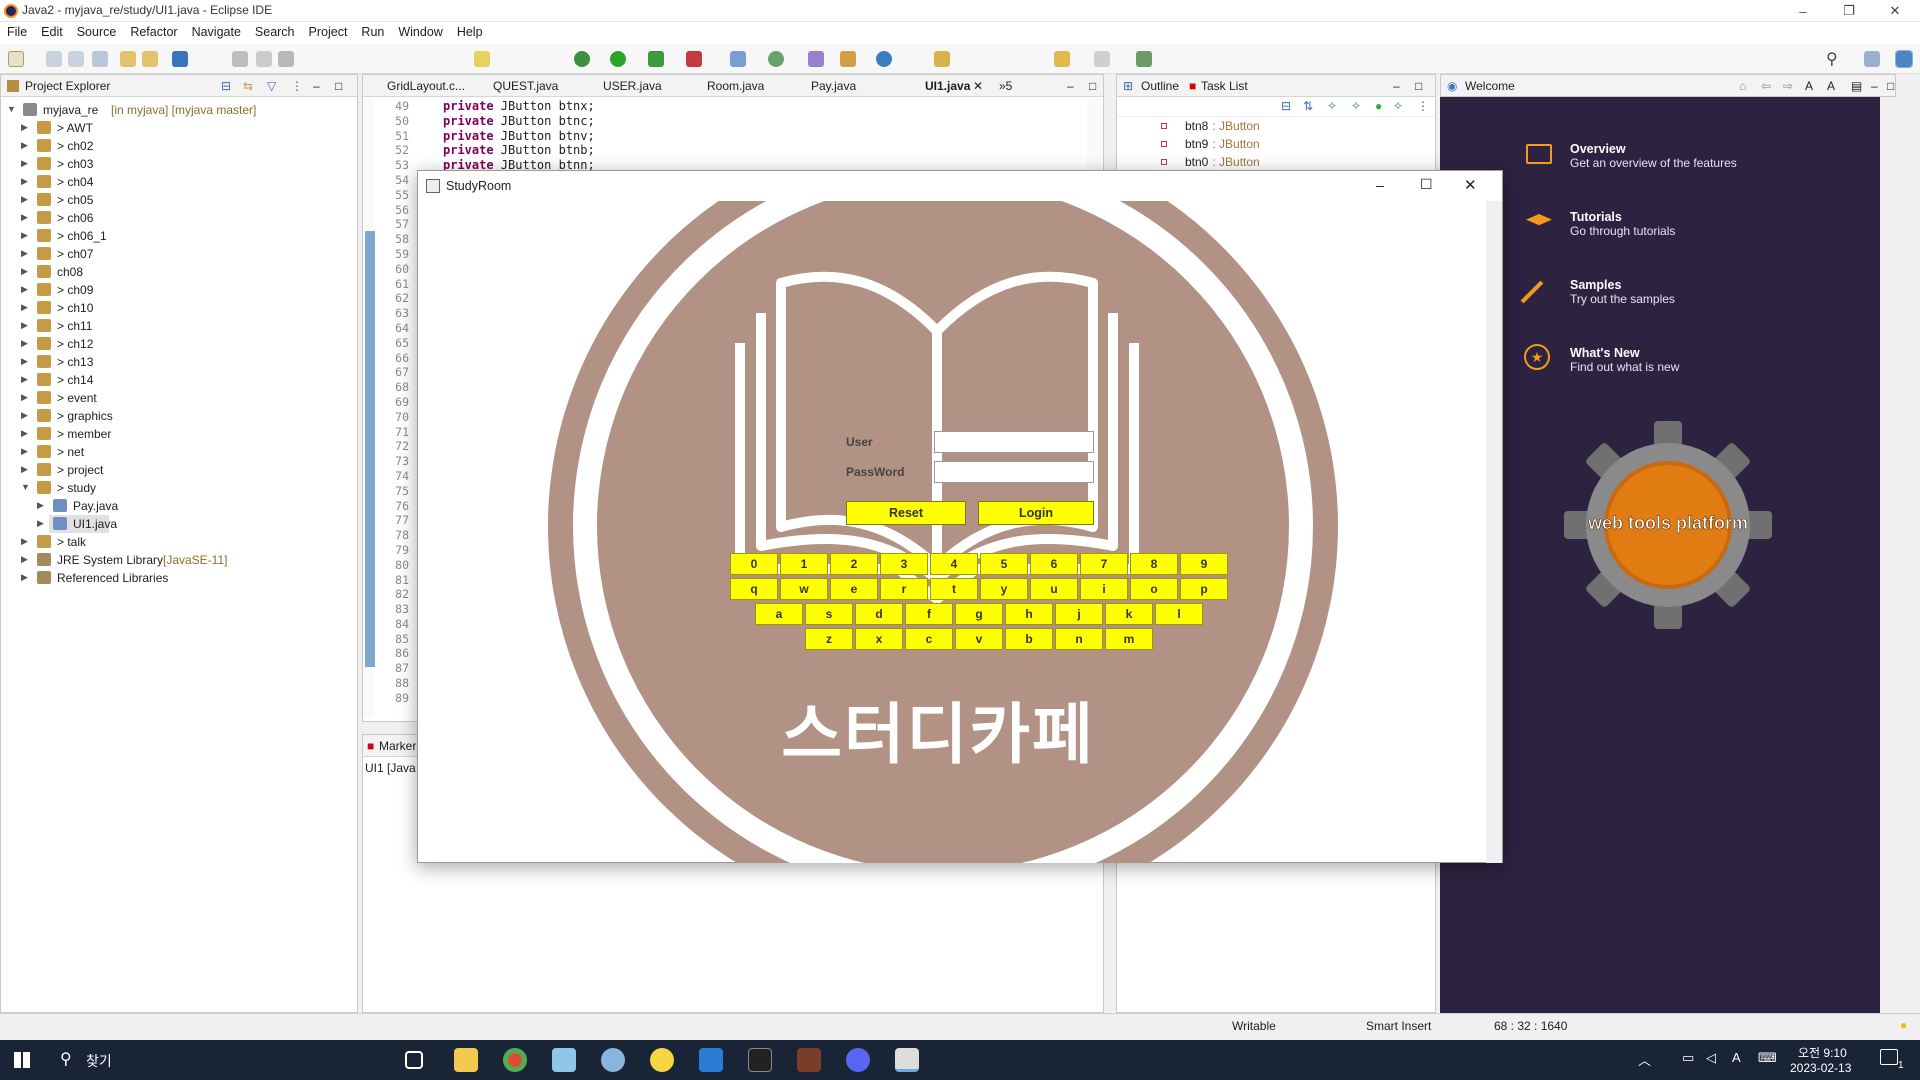 This screenshot has height=1080, width=1920. I want to click on link-editor-icon: ⇆, so click(248, 86).